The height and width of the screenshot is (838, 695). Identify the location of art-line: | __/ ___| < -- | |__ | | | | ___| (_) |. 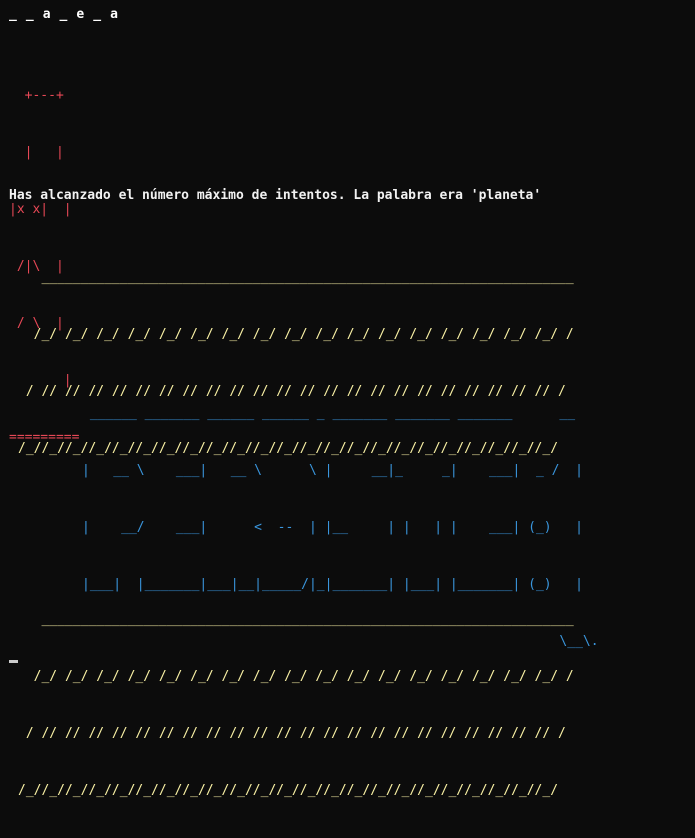
(332, 527).